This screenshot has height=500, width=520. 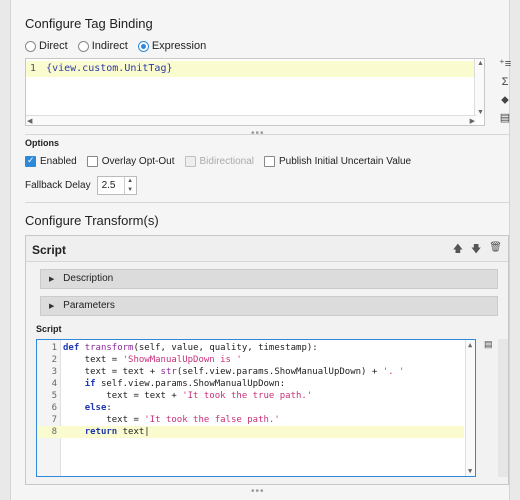 What do you see at coordinates (42, 143) in the screenshot?
I see `options-title: Options` at bounding box center [42, 143].